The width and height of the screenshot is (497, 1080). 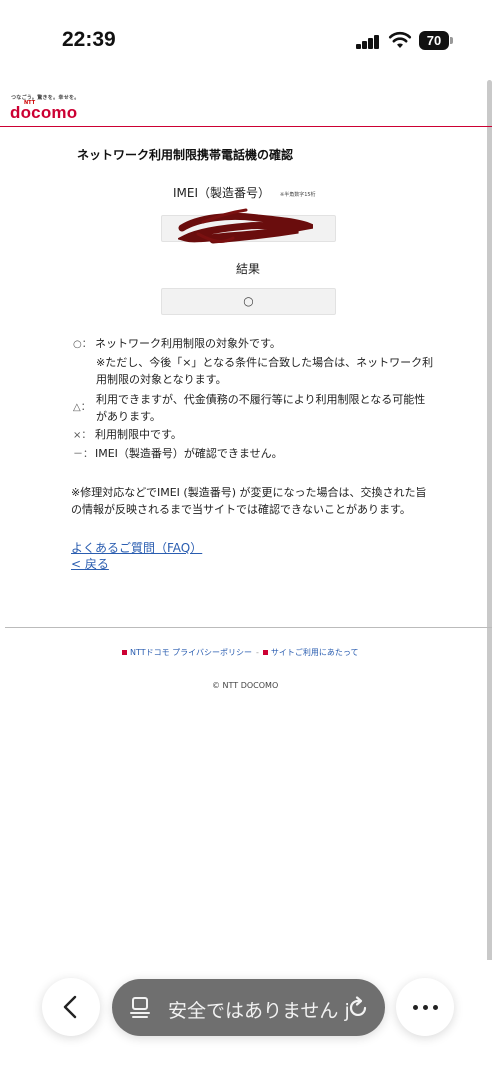 I want to click on legend-item-circle: ○： ネットワーク利用制限の対象外です。, so click(x=177, y=344).